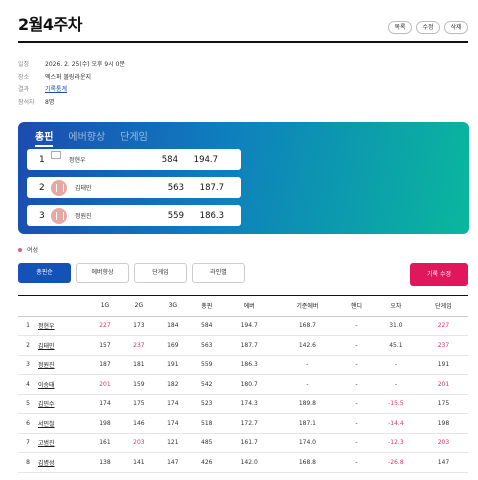 The image size is (478, 480). Describe the element at coordinates (443, 404) in the screenshot. I see `best-cell: 175` at that location.